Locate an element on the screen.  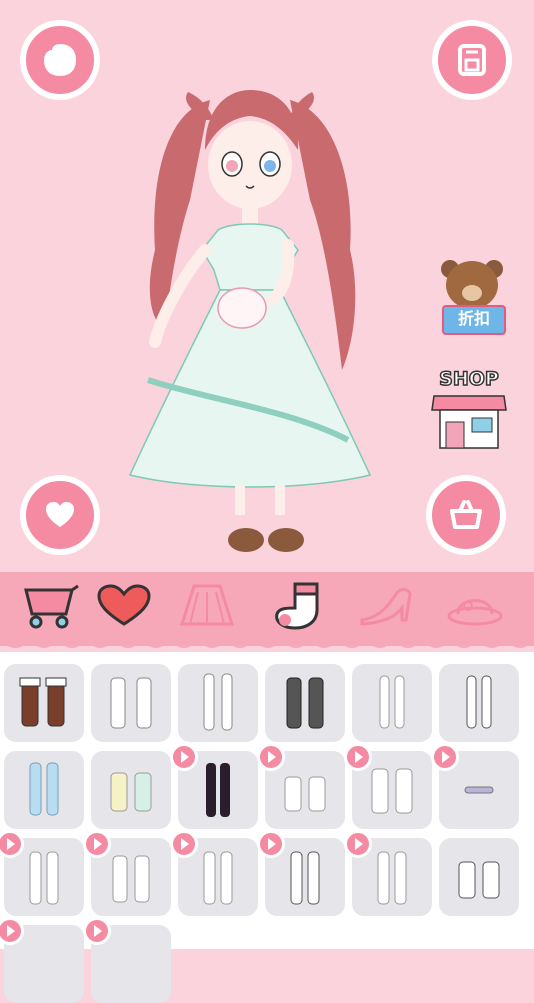
basket-button is located at coordinates (466, 515).